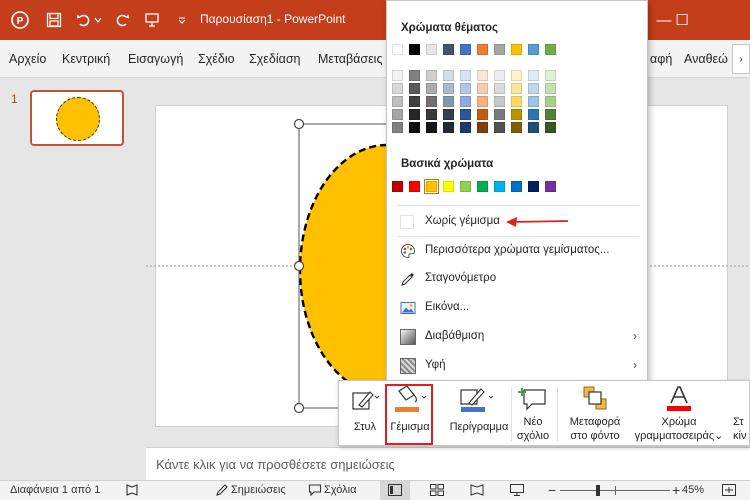 Image resolution: width=750 pixels, height=500 pixels. Describe the element at coordinates (741, 414) in the screenshot. I see `partial-toolbar-button: Στ κίν` at that location.